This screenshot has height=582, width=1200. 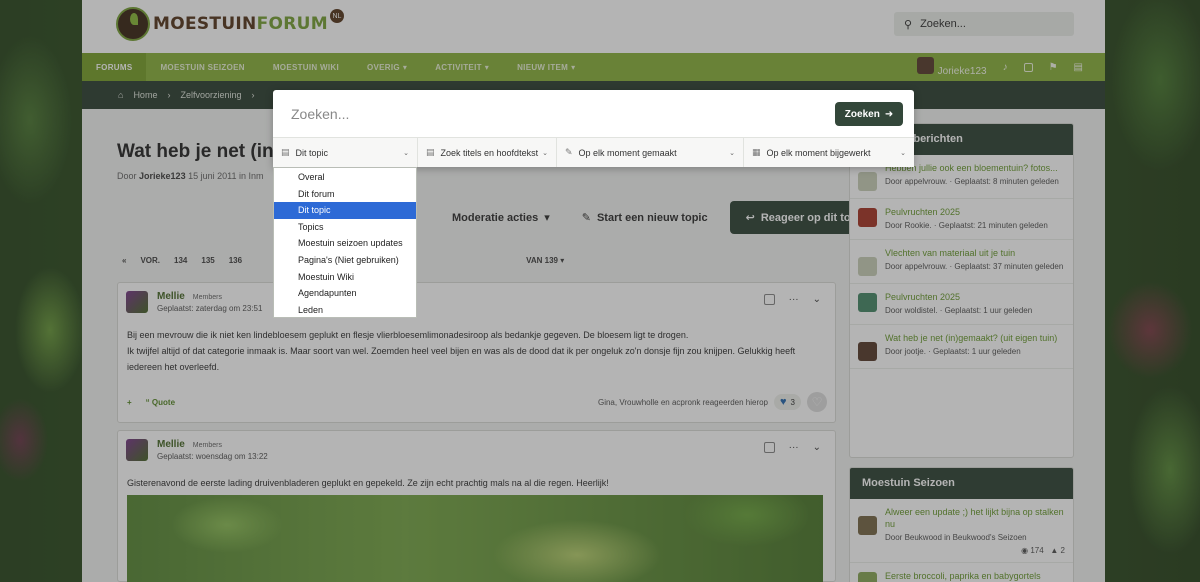 What do you see at coordinates (345, 310) in the screenshot?
I see `dropdown-option-leden: Leden` at bounding box center [345, 310].